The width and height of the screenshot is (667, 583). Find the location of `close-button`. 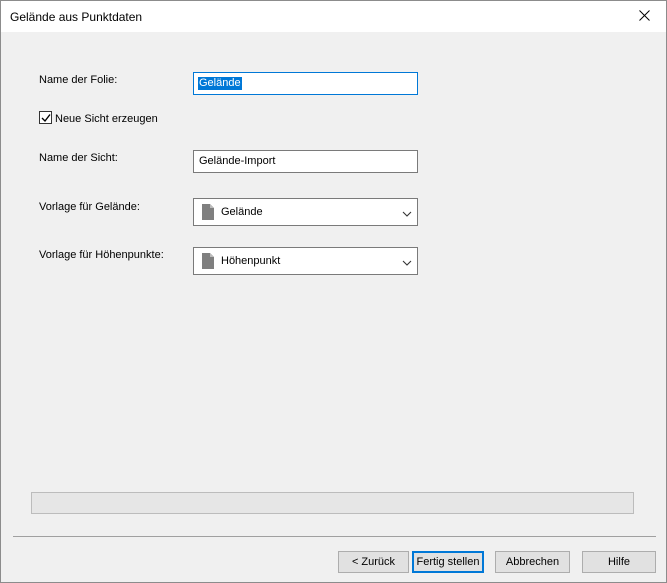

close-button is located at coordinates (644, 16).